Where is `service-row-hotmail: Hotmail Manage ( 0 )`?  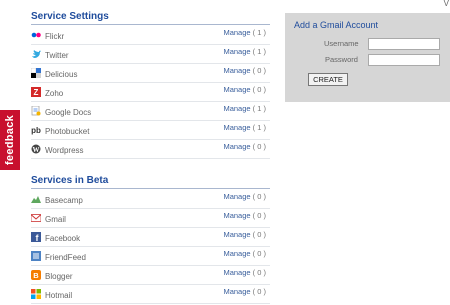
service-row-hotmail: Hotmail Manage ( 0 ) is located at coordinates (150, 294).